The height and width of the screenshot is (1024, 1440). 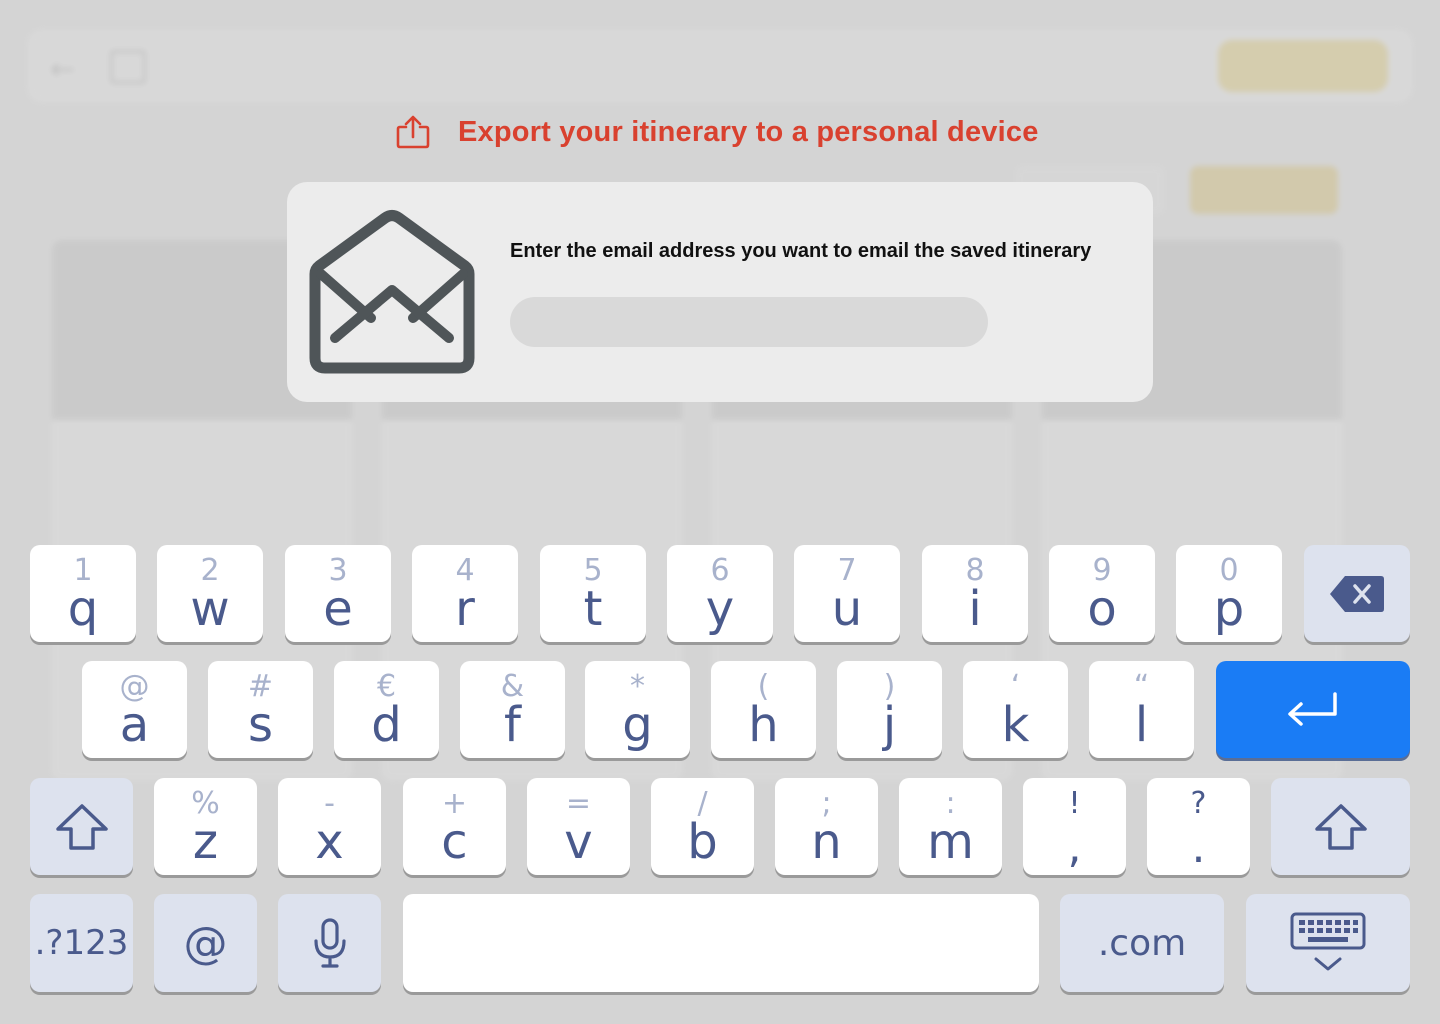 What do you see at coordinates (81, 943) in the screenshot?
I see `symbols-key: .?123` at bounding box center [81, 943].